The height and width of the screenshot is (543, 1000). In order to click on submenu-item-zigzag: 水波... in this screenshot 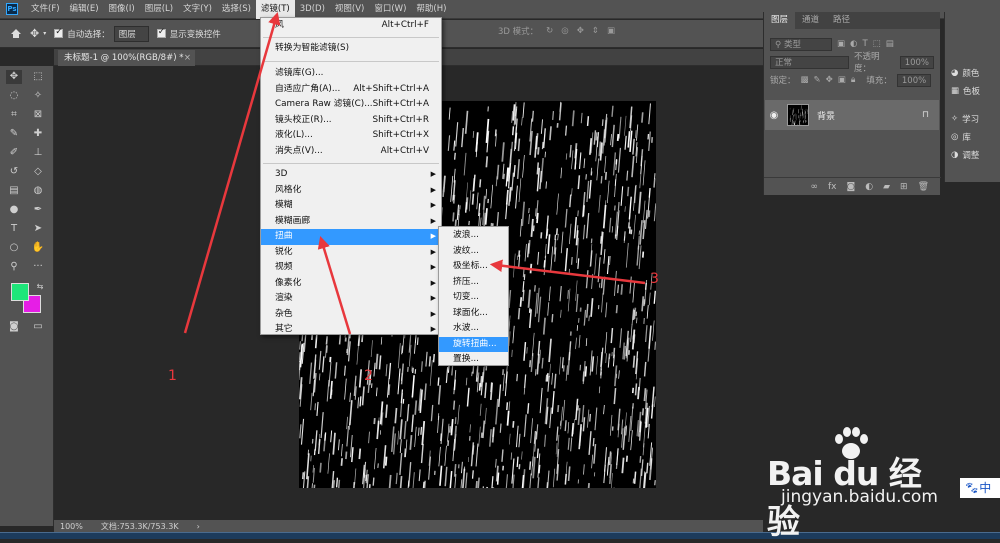, I will do `click(473, 329)`.